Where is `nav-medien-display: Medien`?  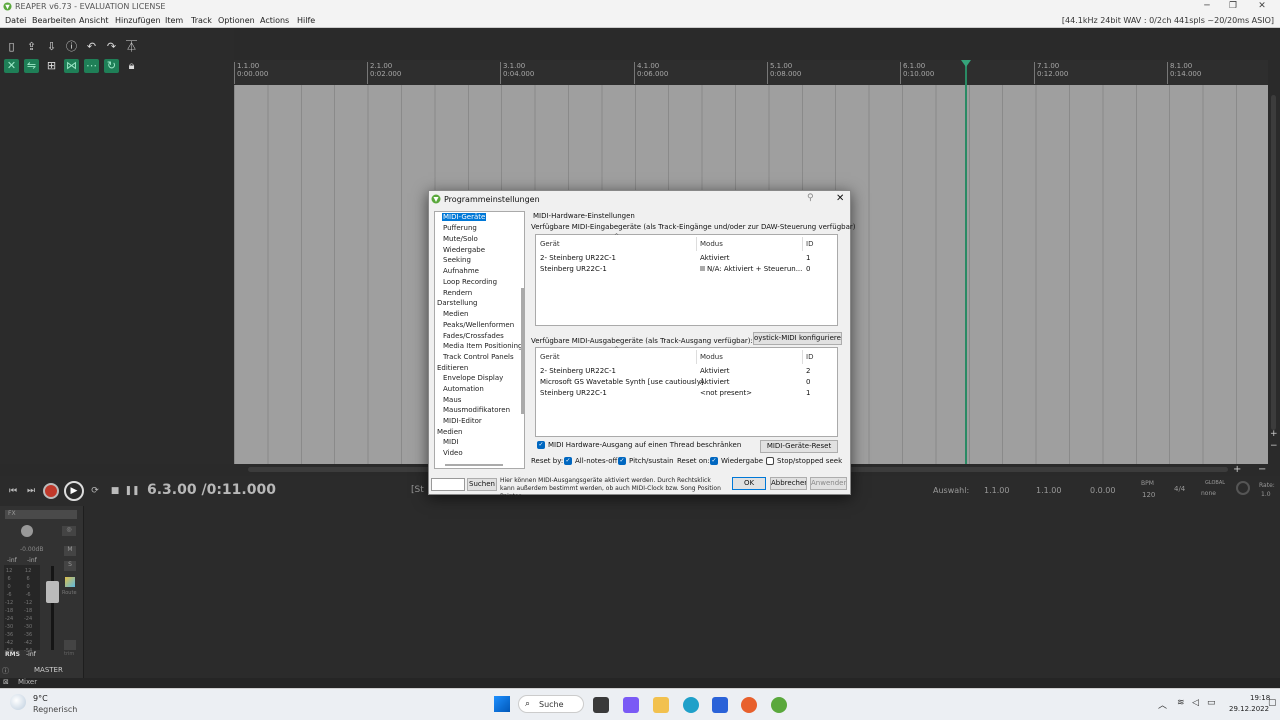
nav-medien-display: Medien is located at coordinates (455, 314).